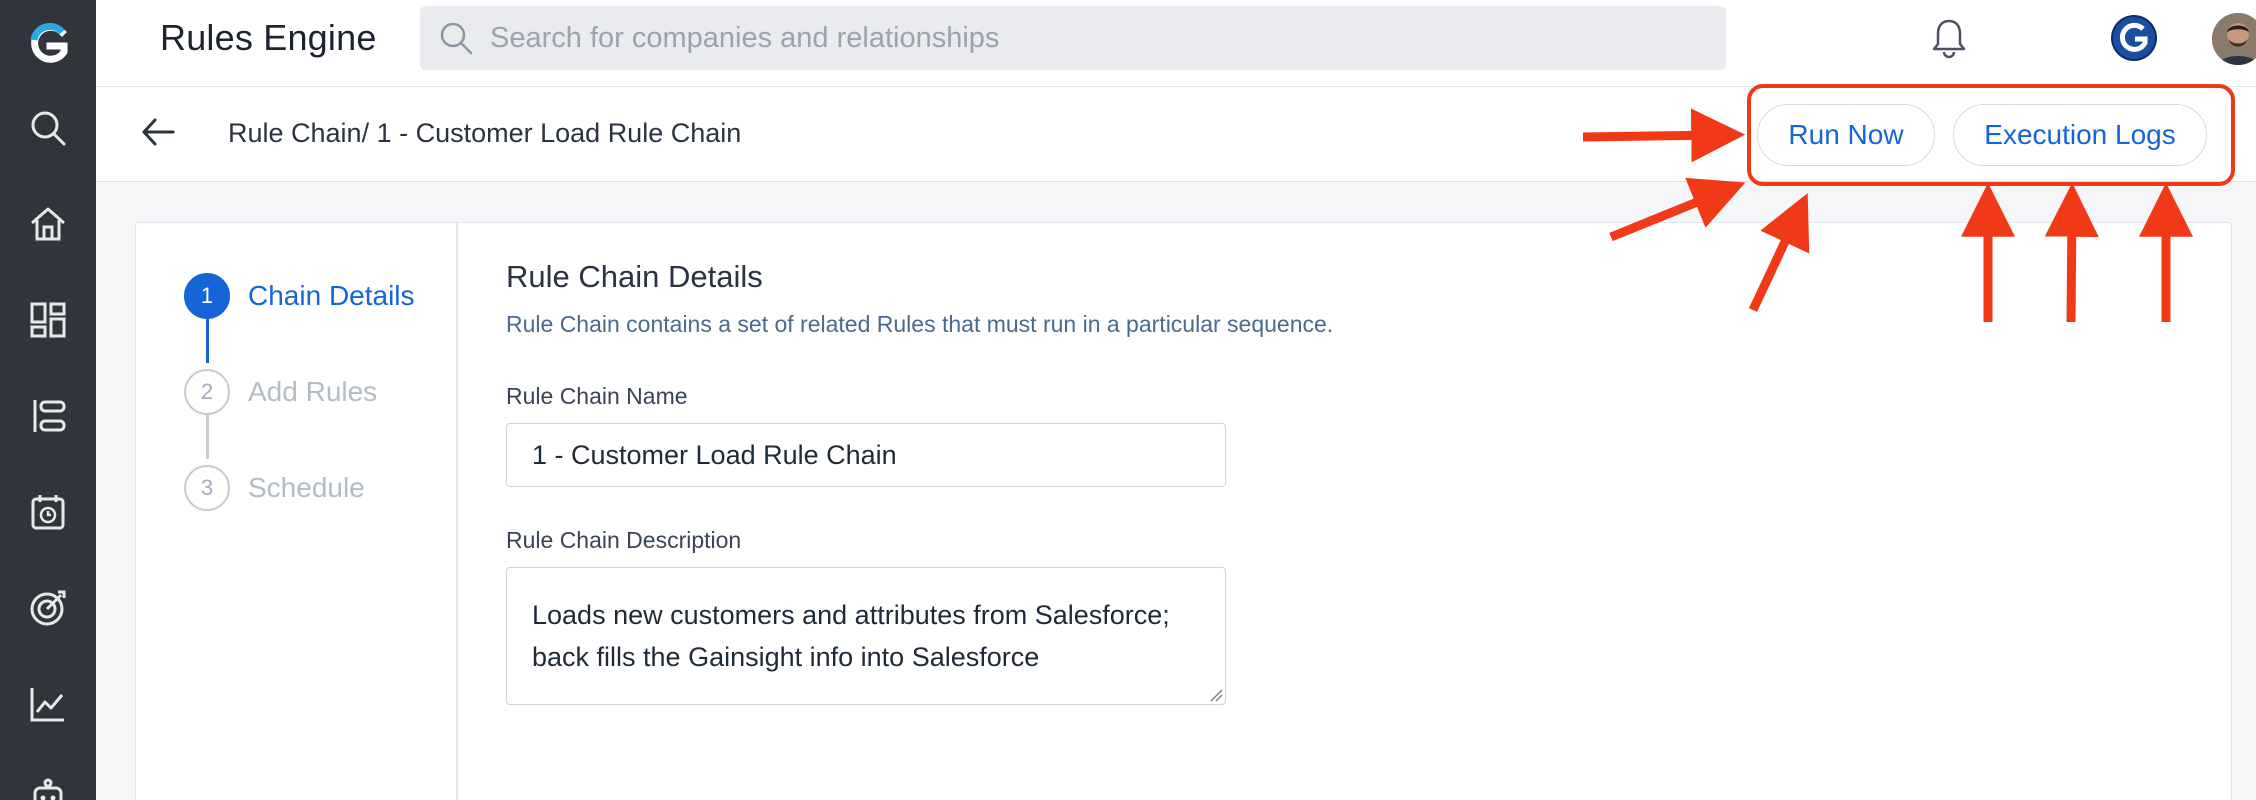 Image resolution: width=2256 pixels, height=800 pixels. Describe the element at coordinates (48, 224) in the screenshot. I see `home-icon` at that location.